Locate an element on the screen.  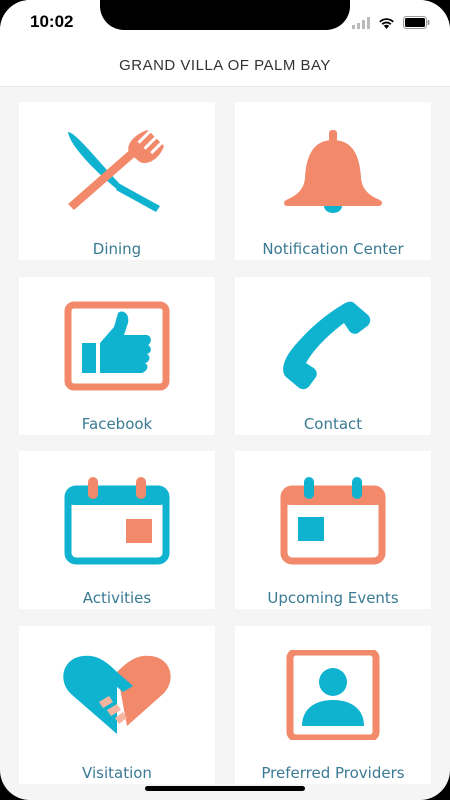
tile-visitation: Visitation is located at coordinates (117, 705).